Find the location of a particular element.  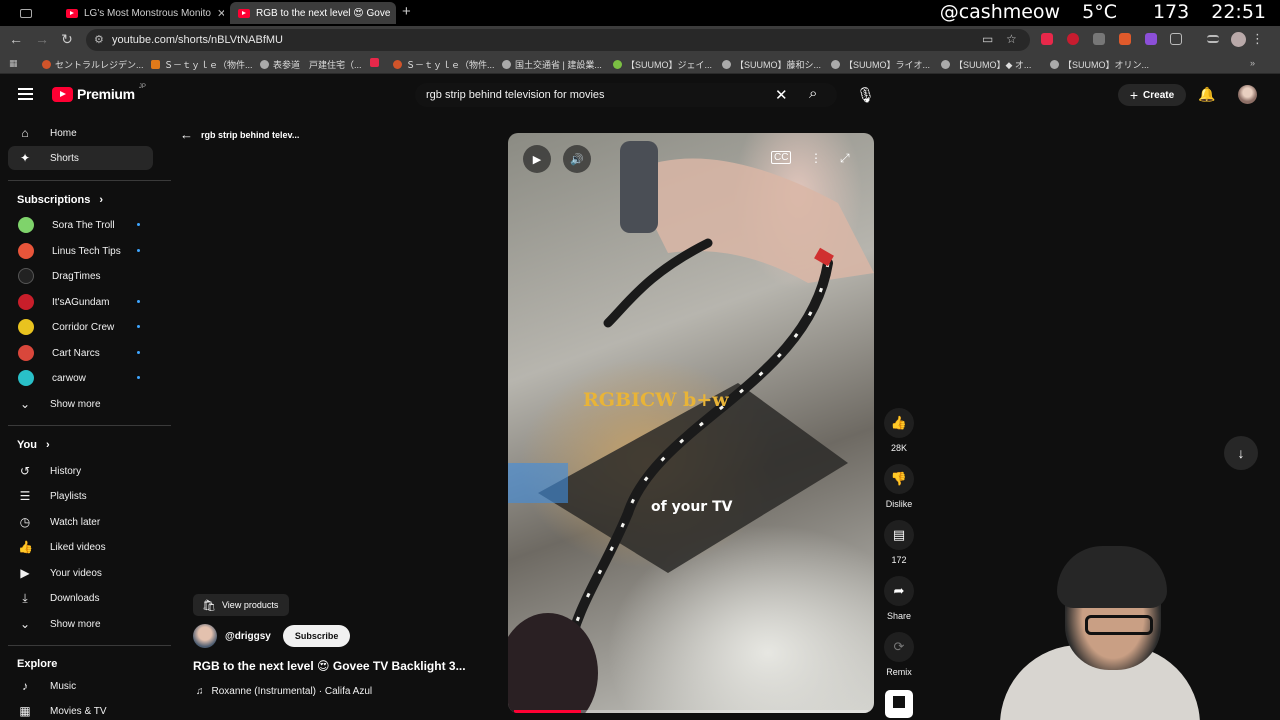

sidebar-item-cart-narcs: Cart Narcs is located at coordinates (80, 353).